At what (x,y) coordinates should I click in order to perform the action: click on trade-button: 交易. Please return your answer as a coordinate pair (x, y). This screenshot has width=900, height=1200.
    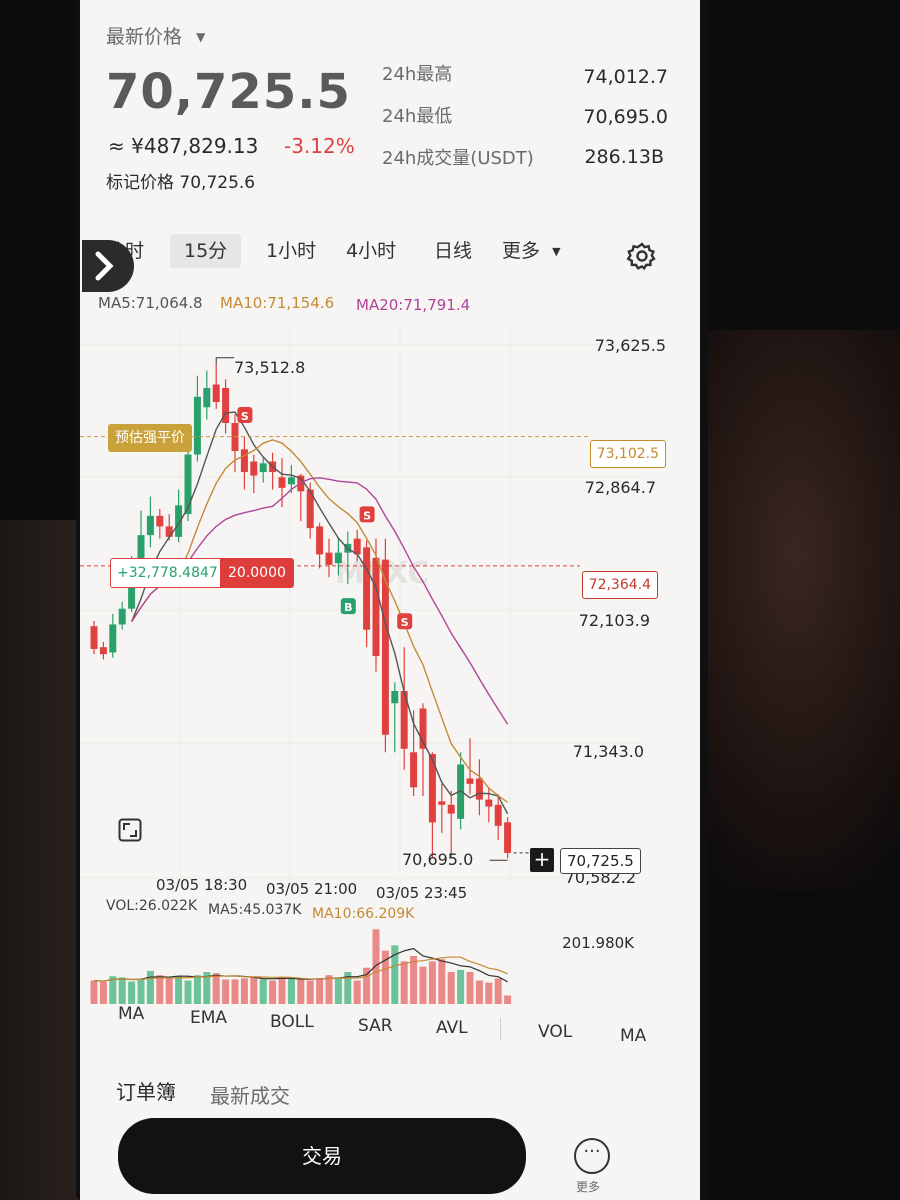
    Looking at the image, I should click on (322, 1156).